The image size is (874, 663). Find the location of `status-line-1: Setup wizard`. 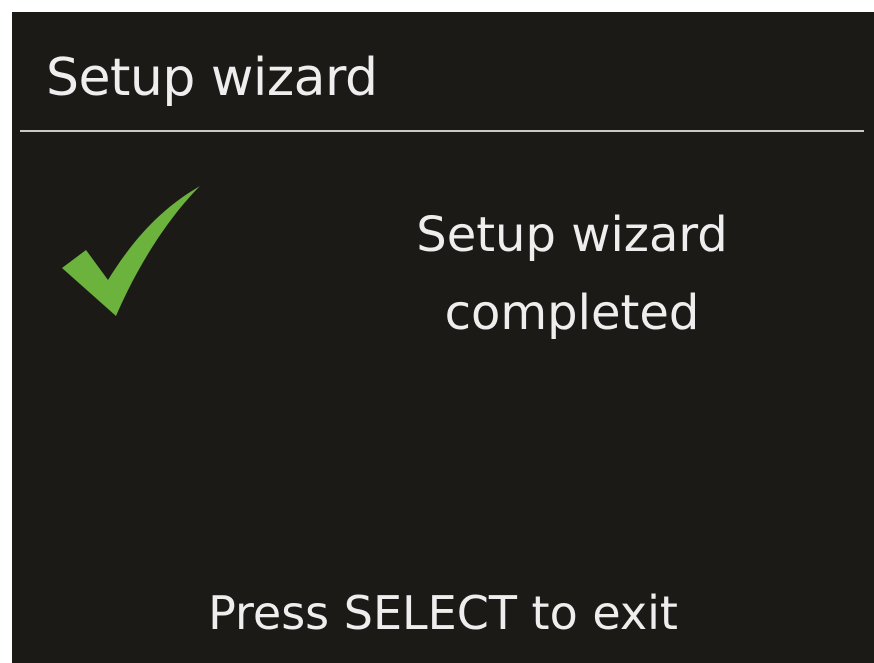

status-line-1: Setup wizard is located at coordinates (572, 235).